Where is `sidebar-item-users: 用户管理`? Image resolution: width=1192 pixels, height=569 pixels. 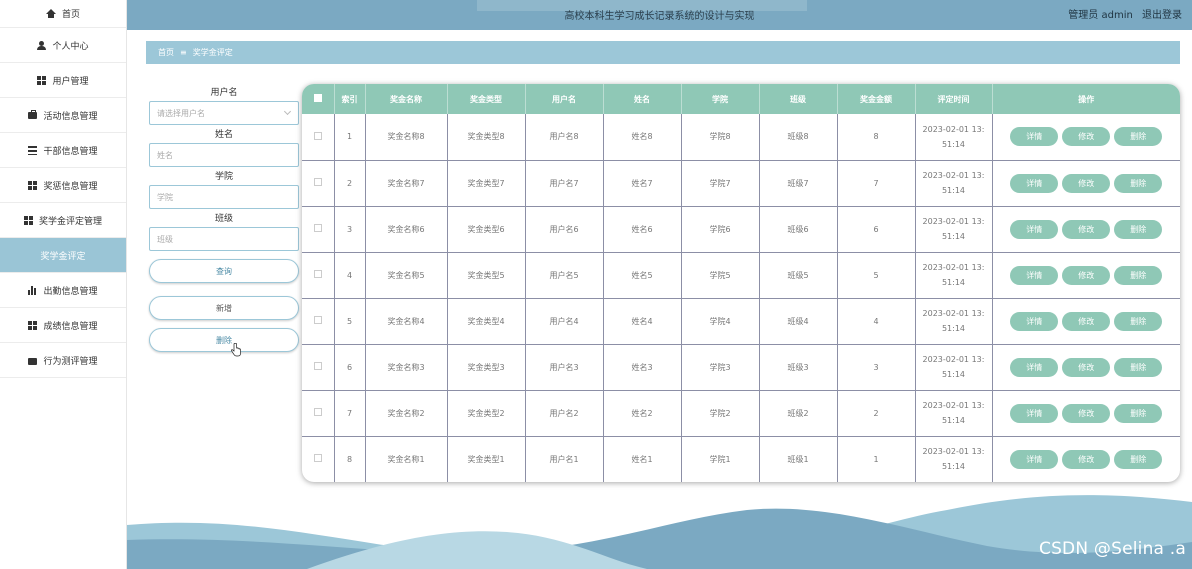 sidebar-item-users: 用户管理 is located at coordinates (63, 80).